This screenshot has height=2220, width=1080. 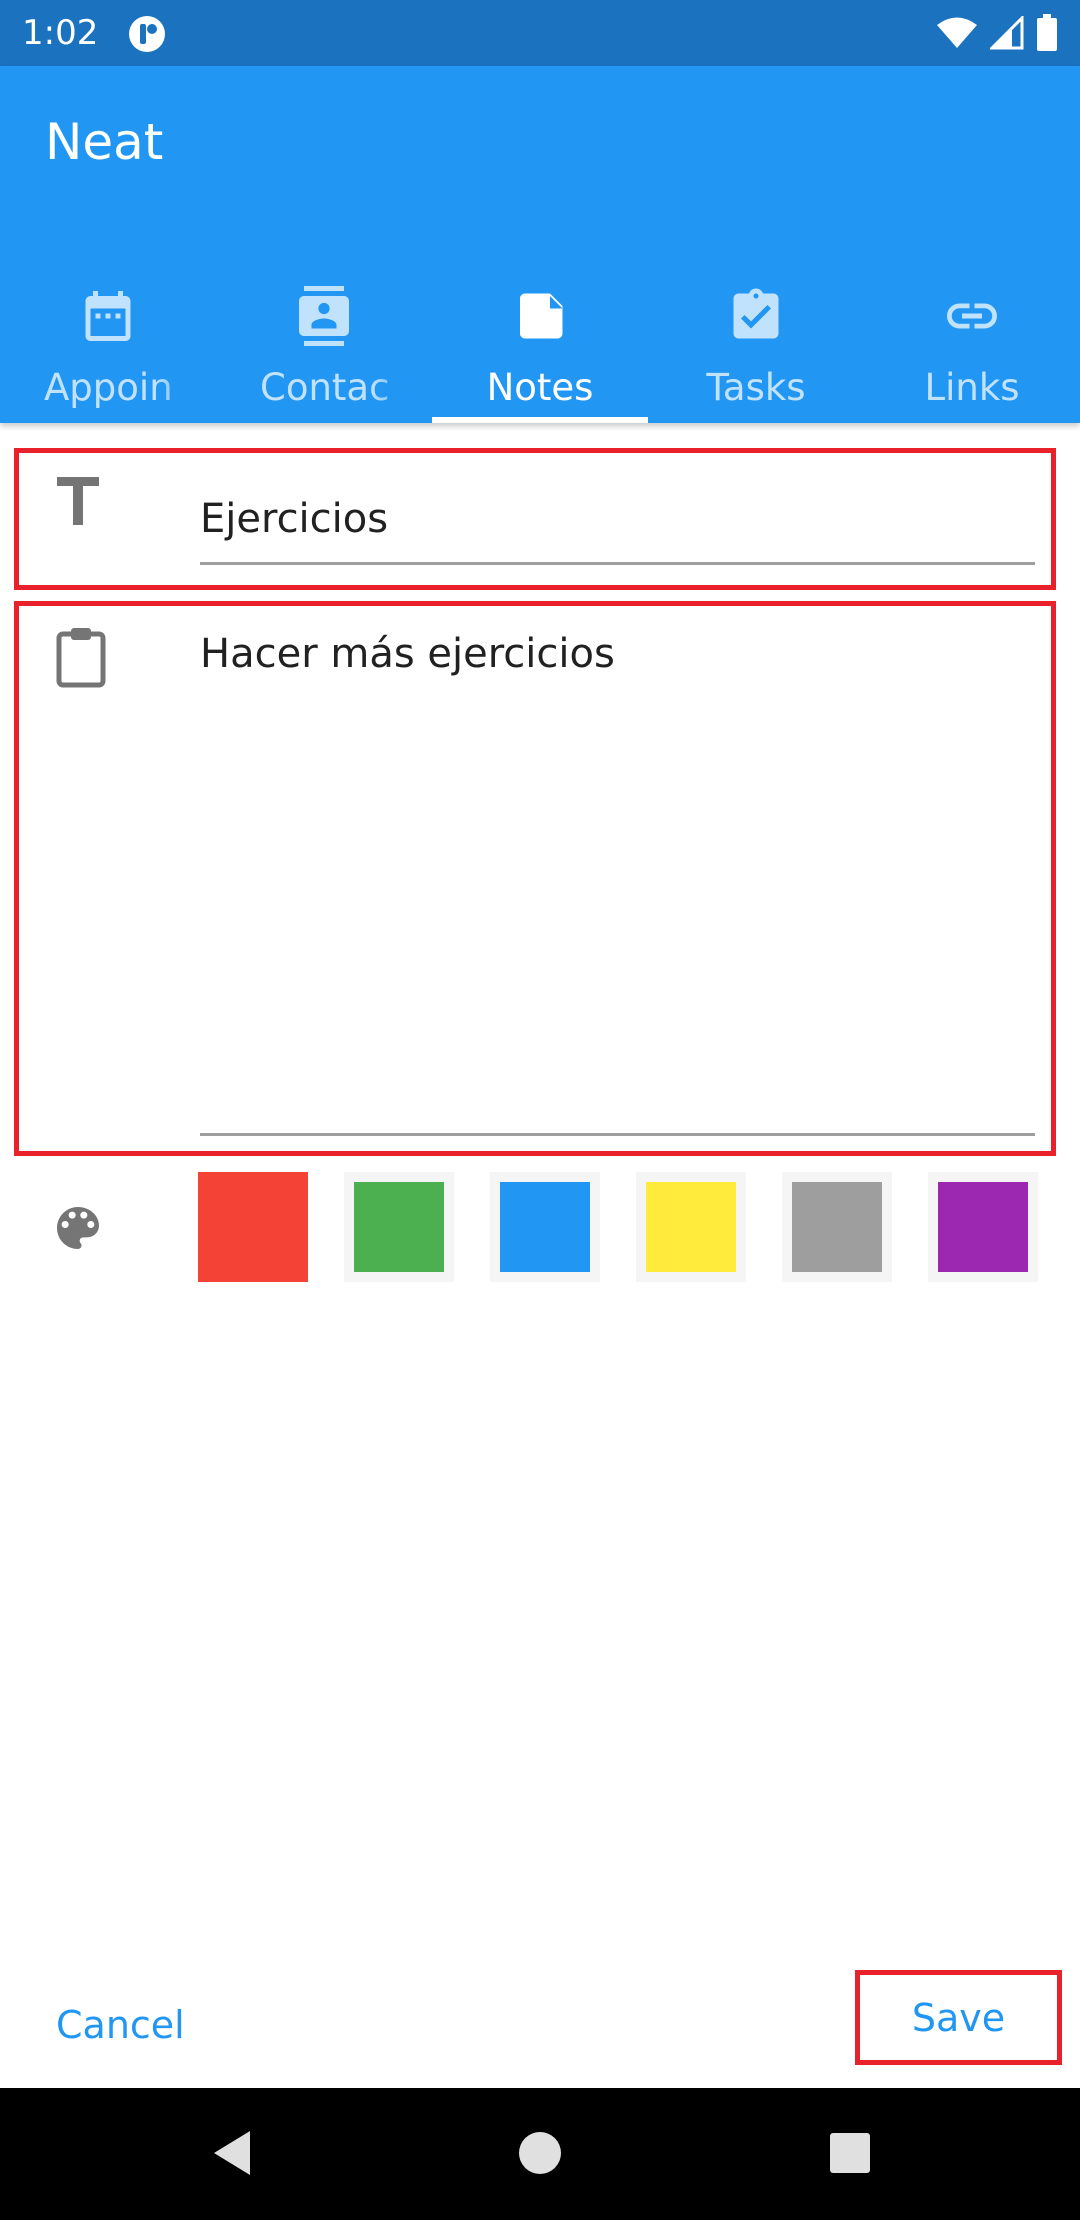 I want to click on wifi-icon, so click(x=957, y=32).